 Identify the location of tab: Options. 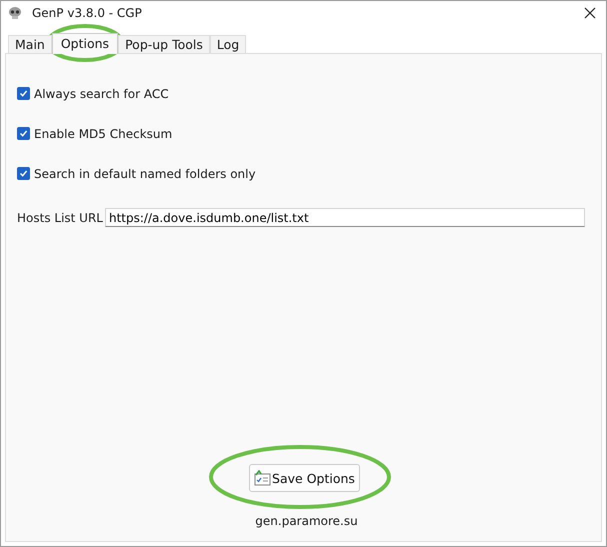
(85, 43).